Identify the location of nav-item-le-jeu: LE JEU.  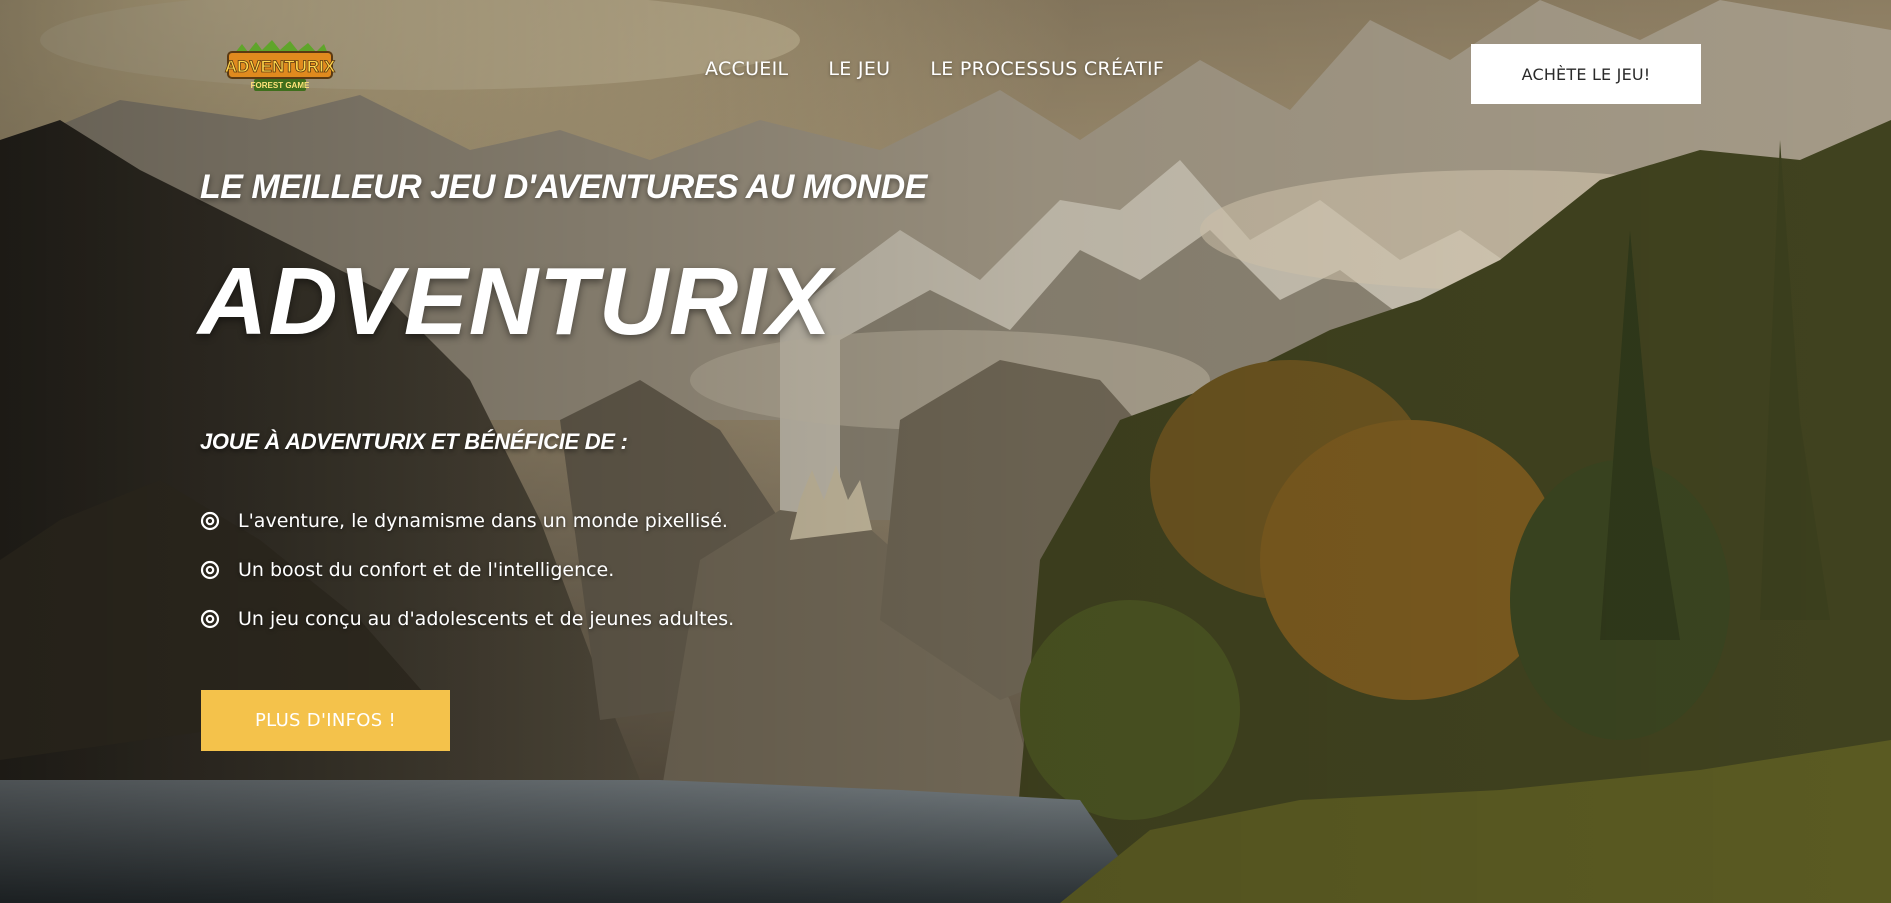
(859, 69).